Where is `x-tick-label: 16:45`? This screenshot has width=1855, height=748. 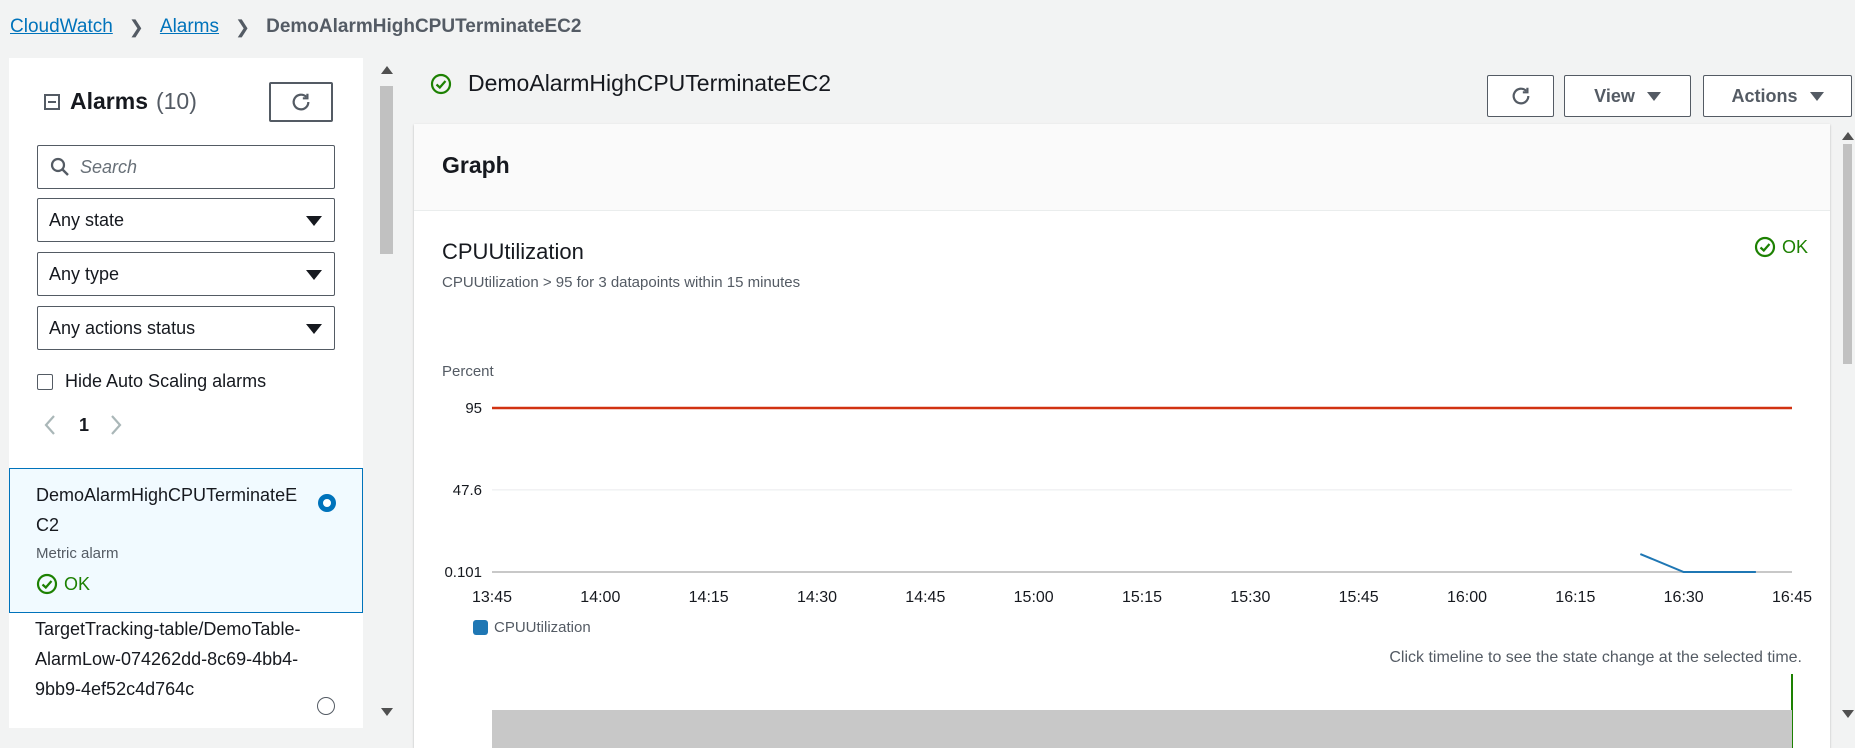 x-tick-label: 16:45 is located at coordinates (1792, 597).